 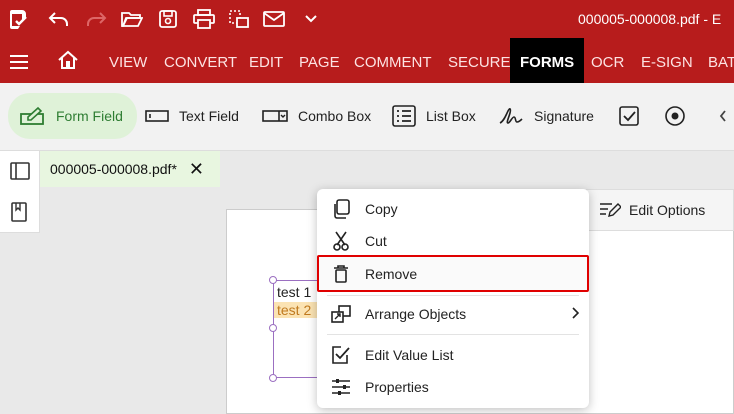 I want to click on checkbox-tool-button, so click(x=634, y=116).